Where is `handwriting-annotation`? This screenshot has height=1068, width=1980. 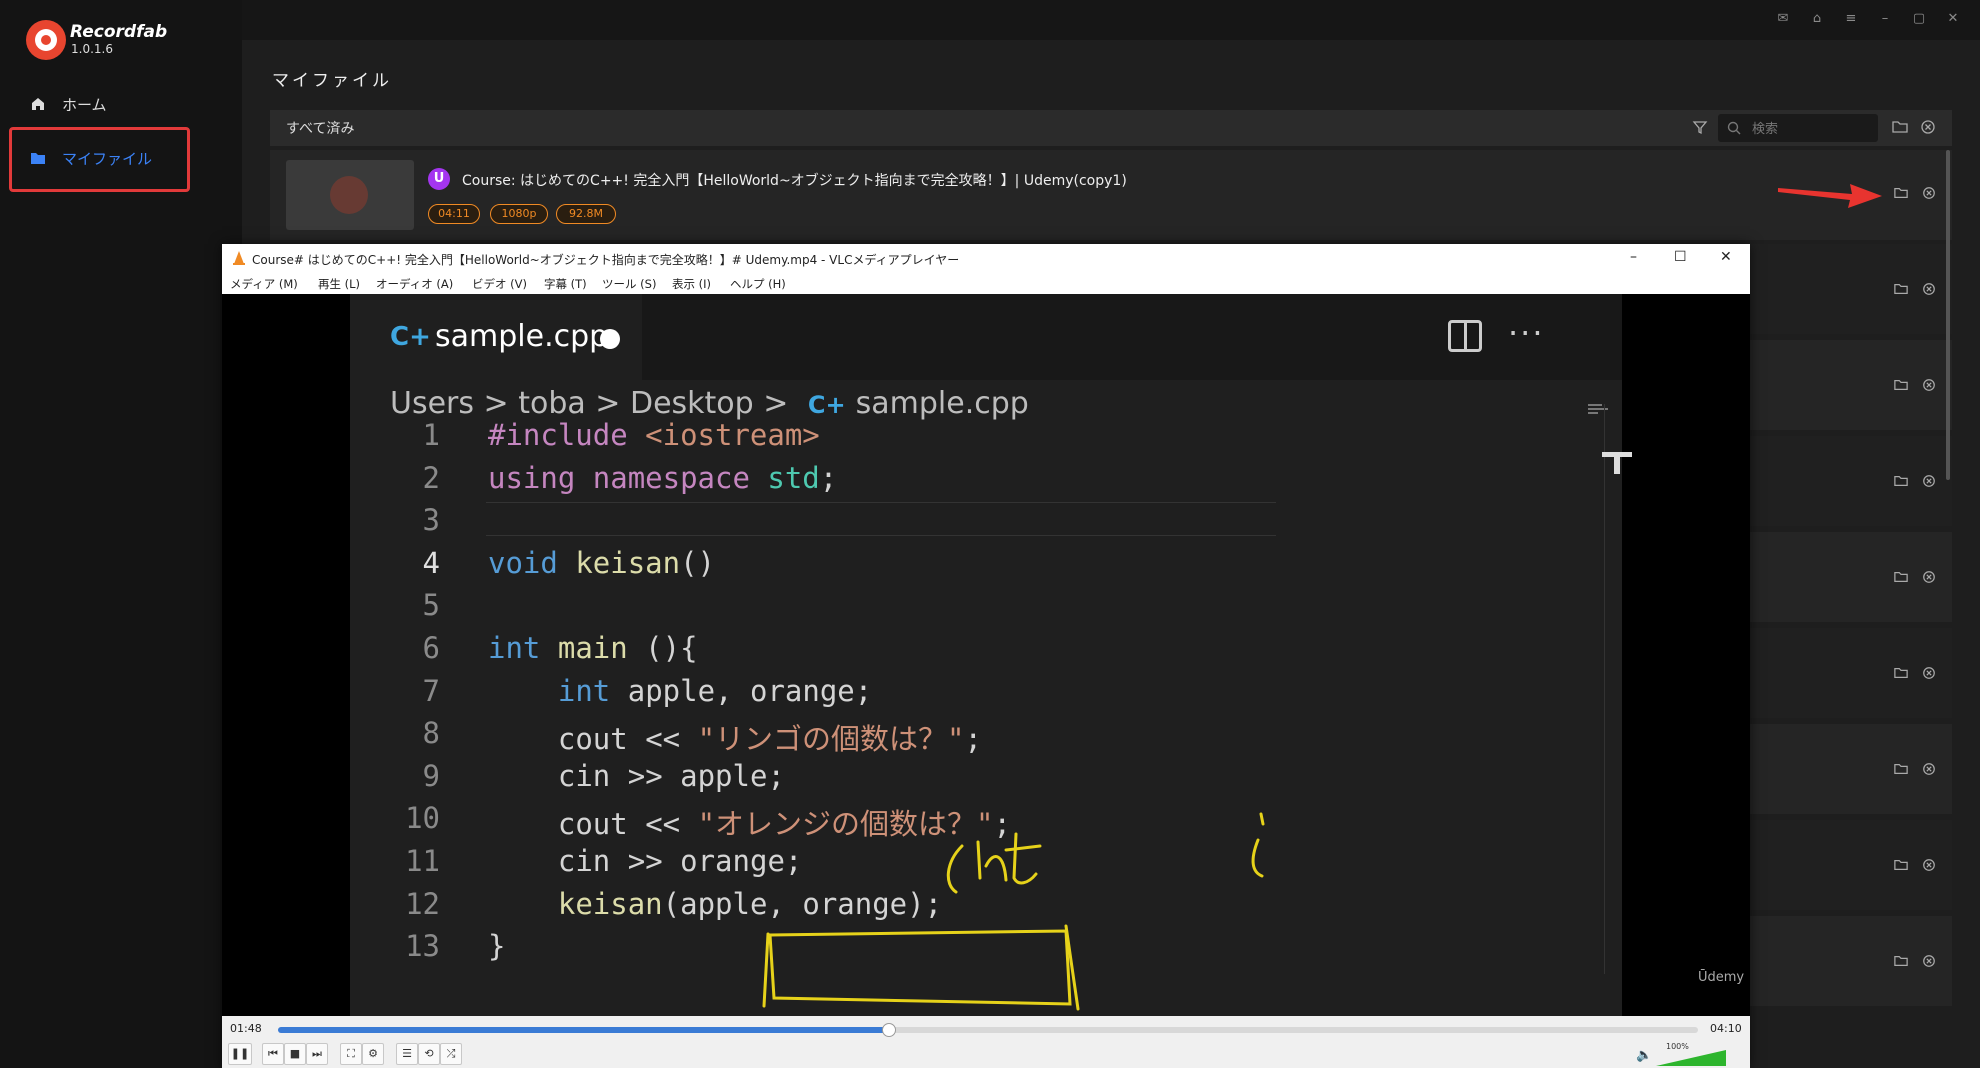
handwriting-annotation is located at coordinates (1013, 911).